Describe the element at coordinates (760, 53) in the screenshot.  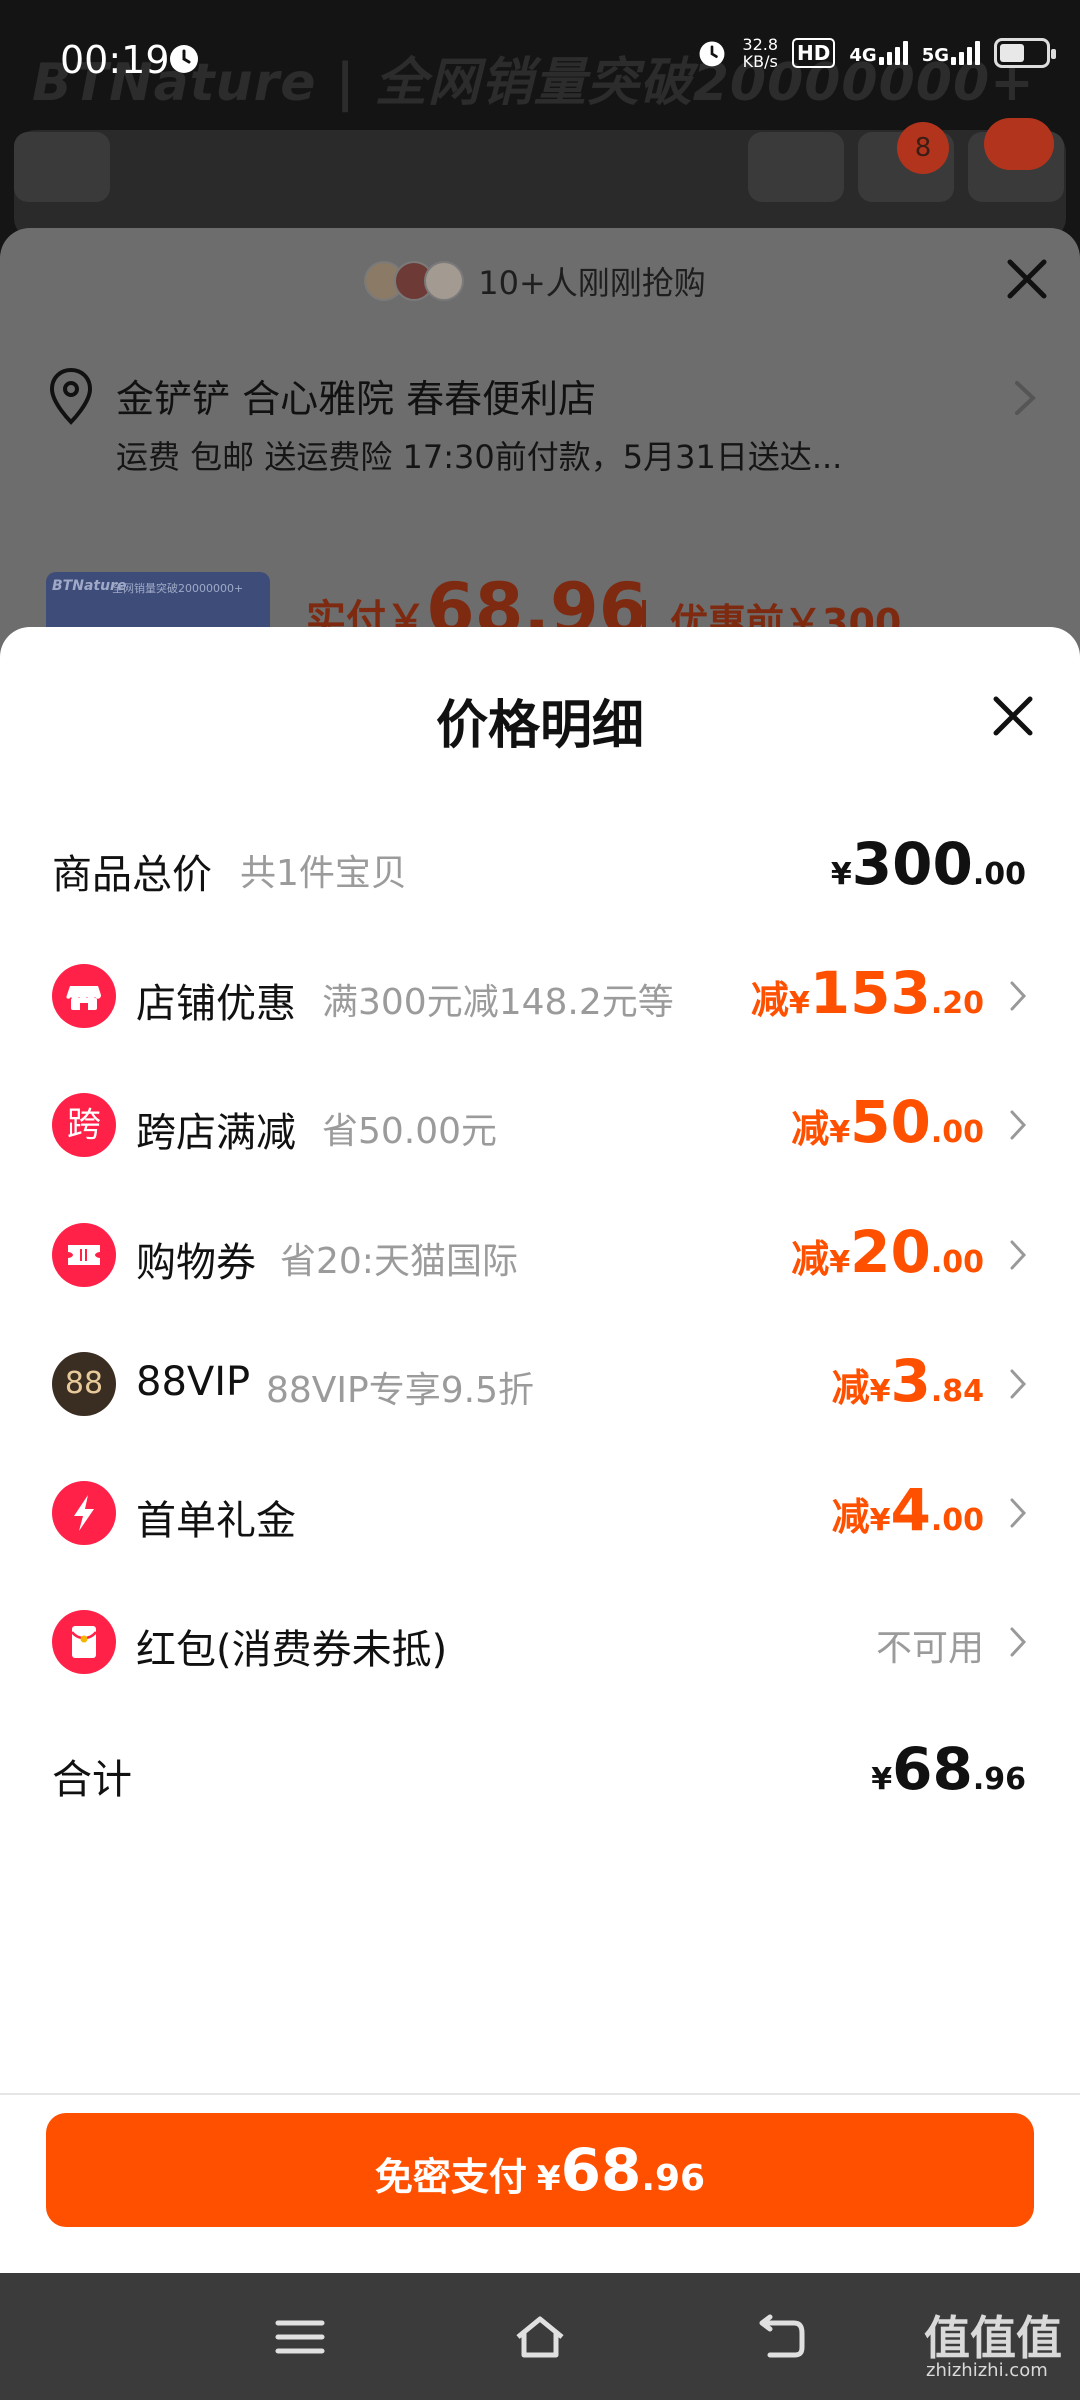
I see `network-speed: 32.8 KB/s` at that location.